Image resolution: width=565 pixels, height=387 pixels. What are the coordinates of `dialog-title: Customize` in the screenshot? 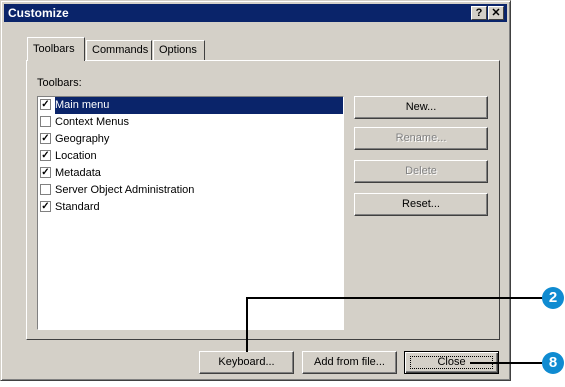 It's located at (38, 13).